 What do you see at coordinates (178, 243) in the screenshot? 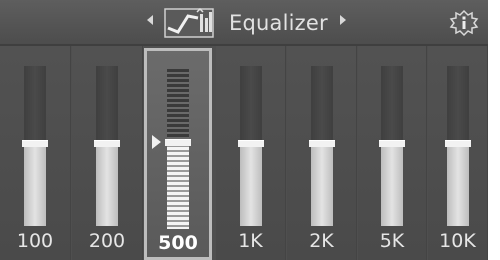
I see `band-label: 500` at bounding box center [178, 243].